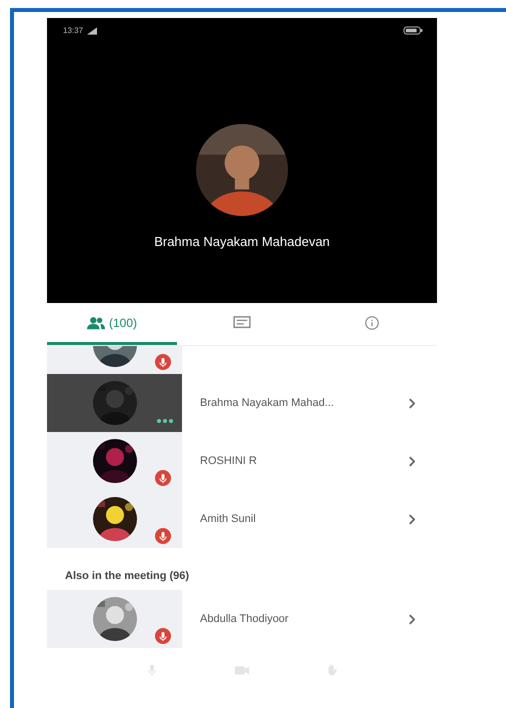  What do you see at coordinates (413, 30) in the screenshot?
I see `battery-icon` at bounding box center [413, 30].